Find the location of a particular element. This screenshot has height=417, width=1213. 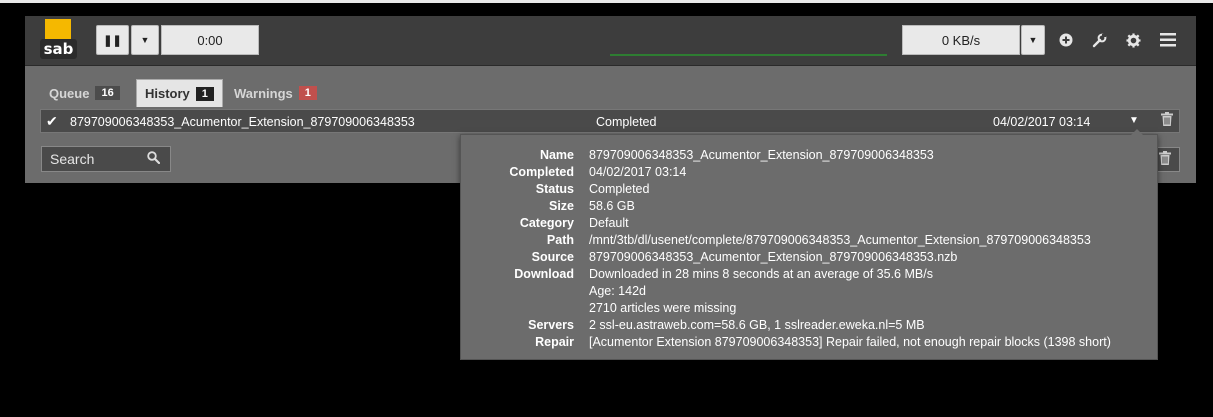

tab-history: History 1 is located at coordinates (179, 93).